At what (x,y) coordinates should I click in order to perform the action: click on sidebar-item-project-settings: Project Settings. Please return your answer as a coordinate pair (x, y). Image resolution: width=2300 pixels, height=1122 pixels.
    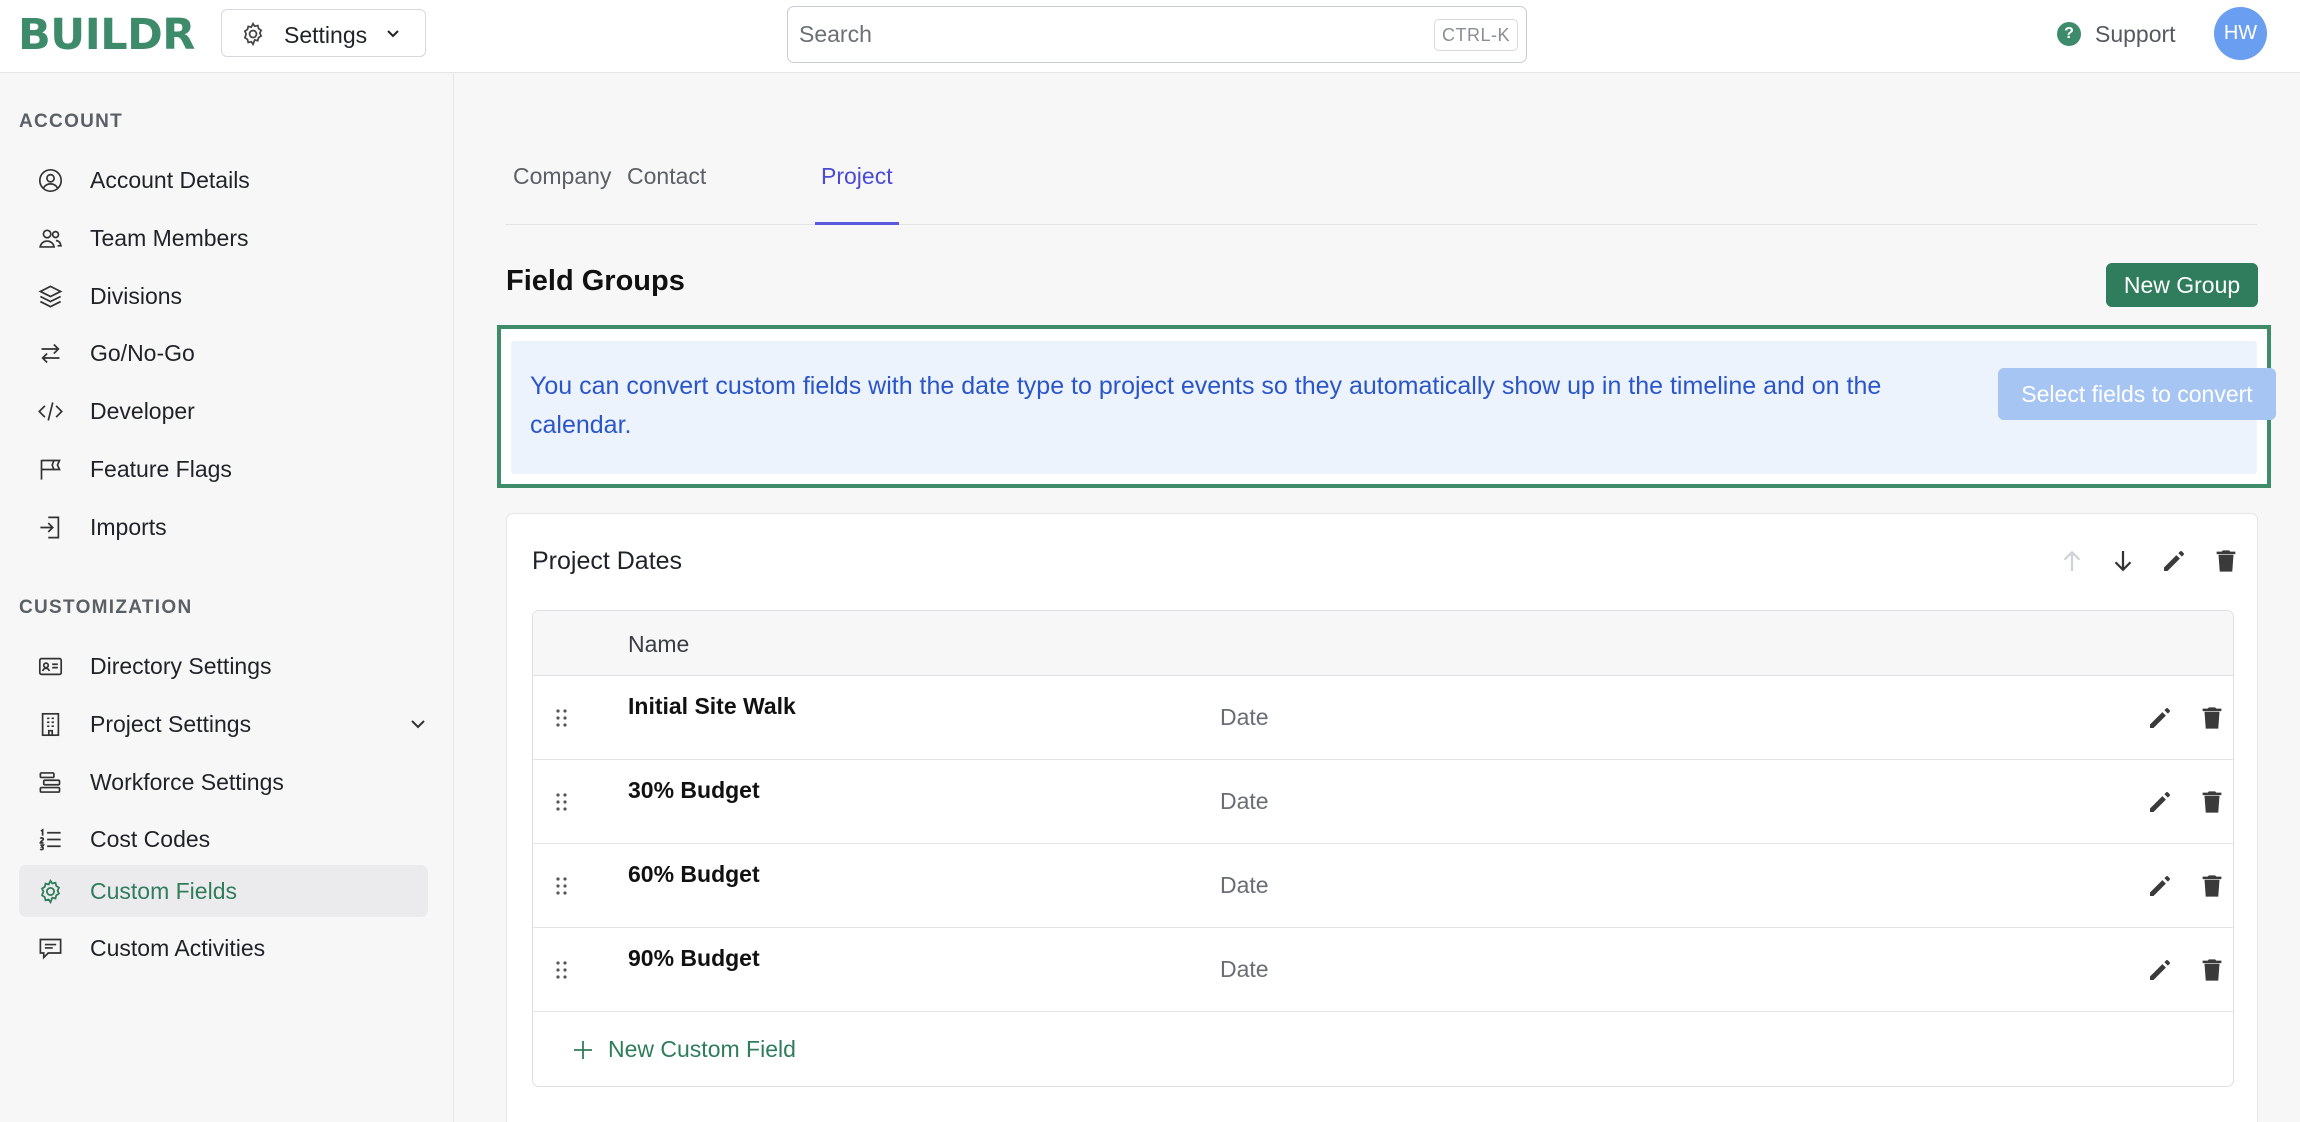
    Looking at the image, I should click on (223, 724).